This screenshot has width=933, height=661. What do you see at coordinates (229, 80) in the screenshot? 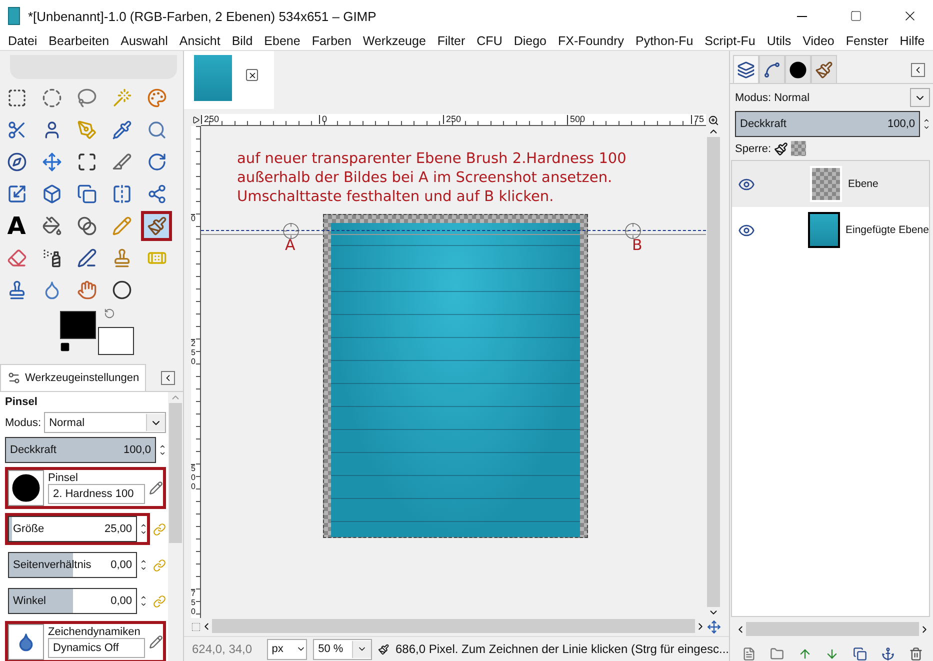
I see `image-tab` at bounding box center [229, 80].